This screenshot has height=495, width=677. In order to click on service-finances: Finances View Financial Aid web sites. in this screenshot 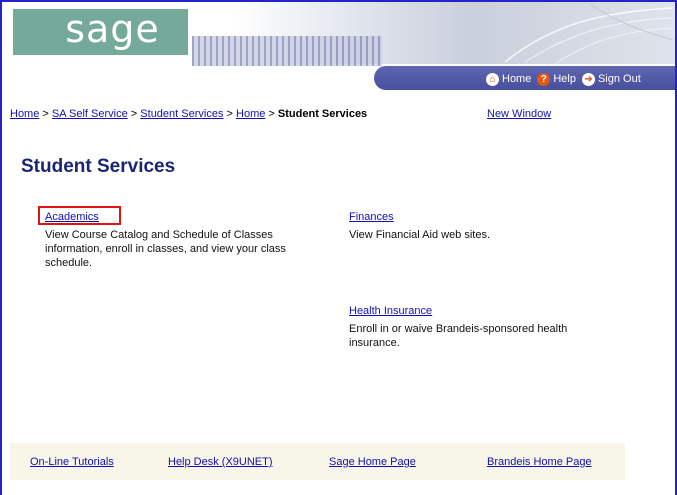, I will do `click(479, 226)`.